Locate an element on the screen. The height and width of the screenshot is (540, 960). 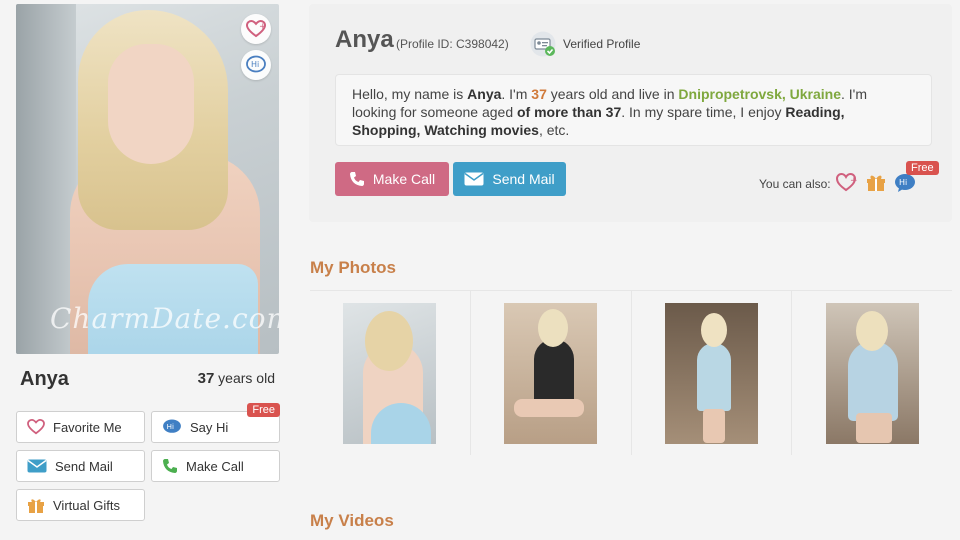
you-can-also-label: You can also: is located at coordinates (795, 184).